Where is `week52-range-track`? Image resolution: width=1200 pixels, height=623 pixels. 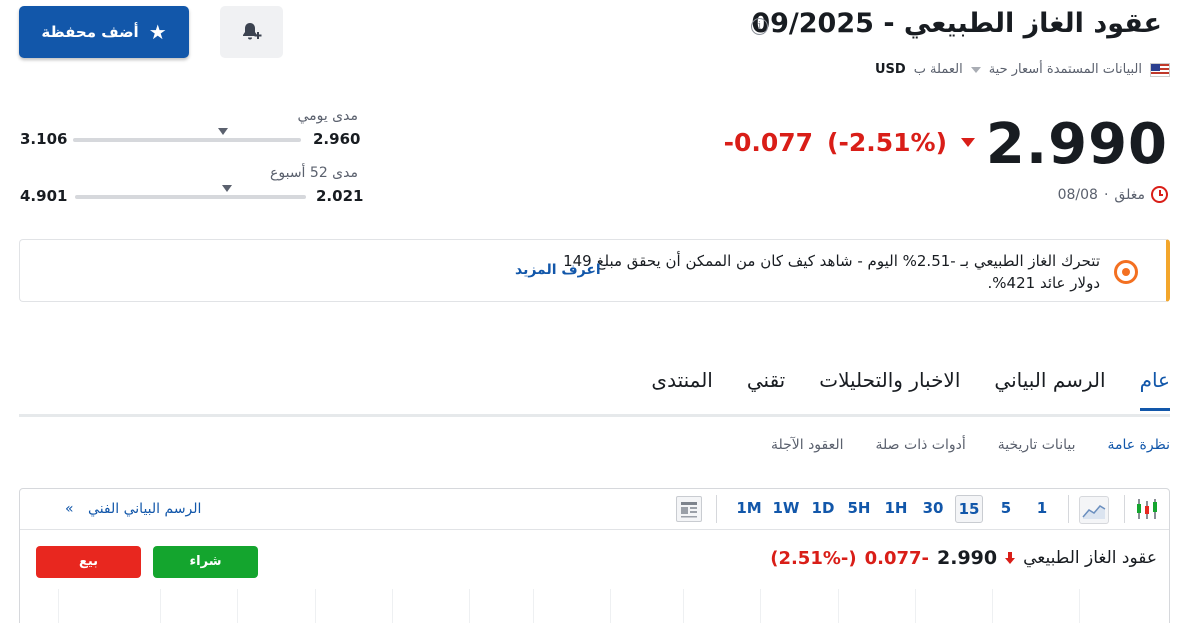
week52-range-track is located at coordinates (190, 197).